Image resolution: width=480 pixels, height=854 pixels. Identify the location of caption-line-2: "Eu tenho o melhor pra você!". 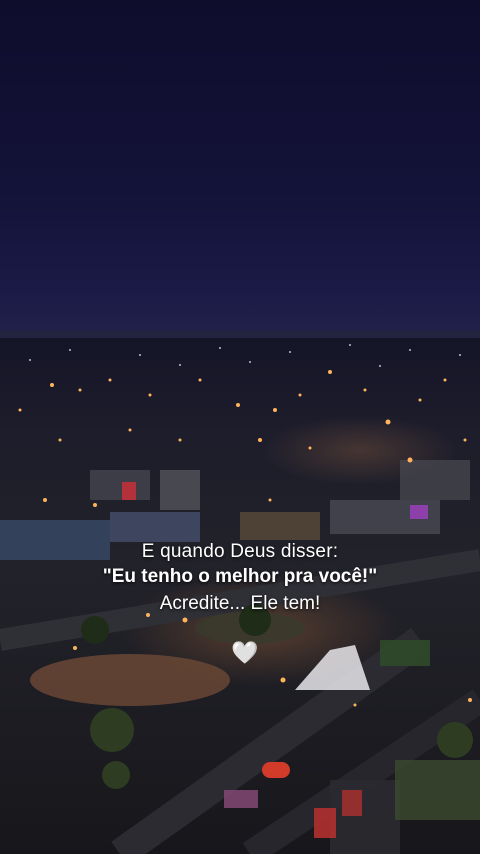
(240, 576).